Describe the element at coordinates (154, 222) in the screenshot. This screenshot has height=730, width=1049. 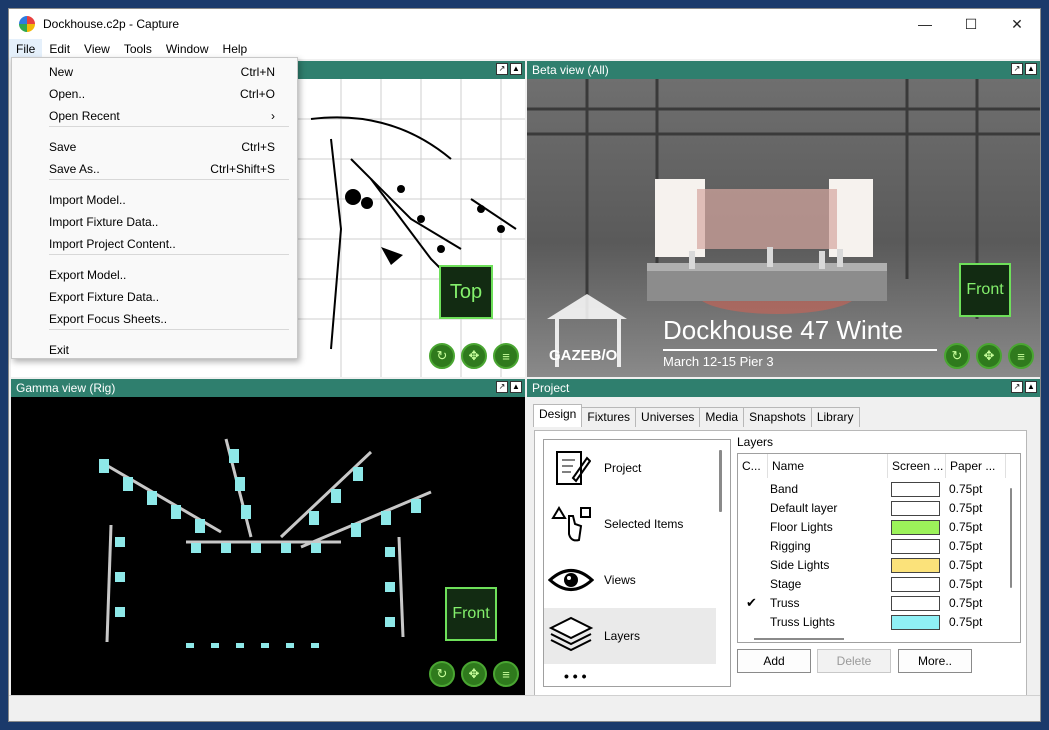
I see `file-menu-item-import-fixture-data: Import Fixture Data..` at that location.